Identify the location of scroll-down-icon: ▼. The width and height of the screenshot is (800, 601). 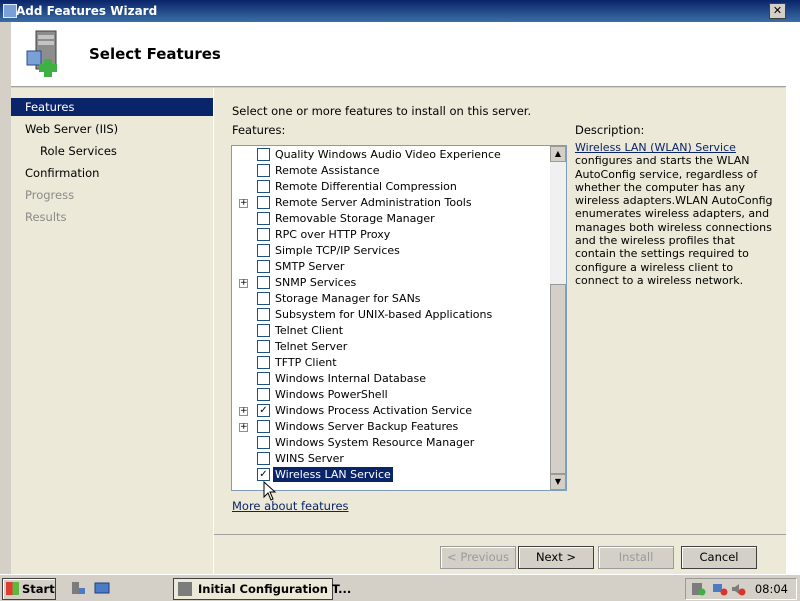
(558, 482).